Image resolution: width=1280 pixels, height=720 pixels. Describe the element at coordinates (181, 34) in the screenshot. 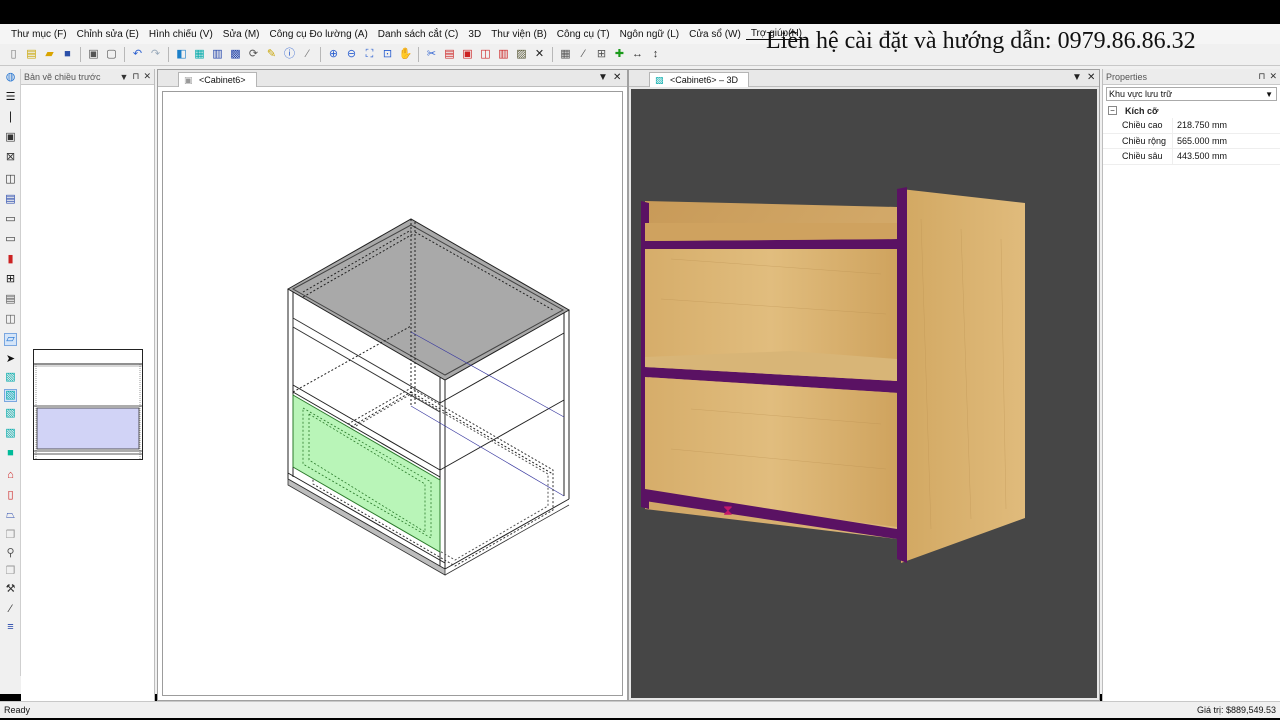

I see `menu-view: Hình chiếu (V)` at that location.